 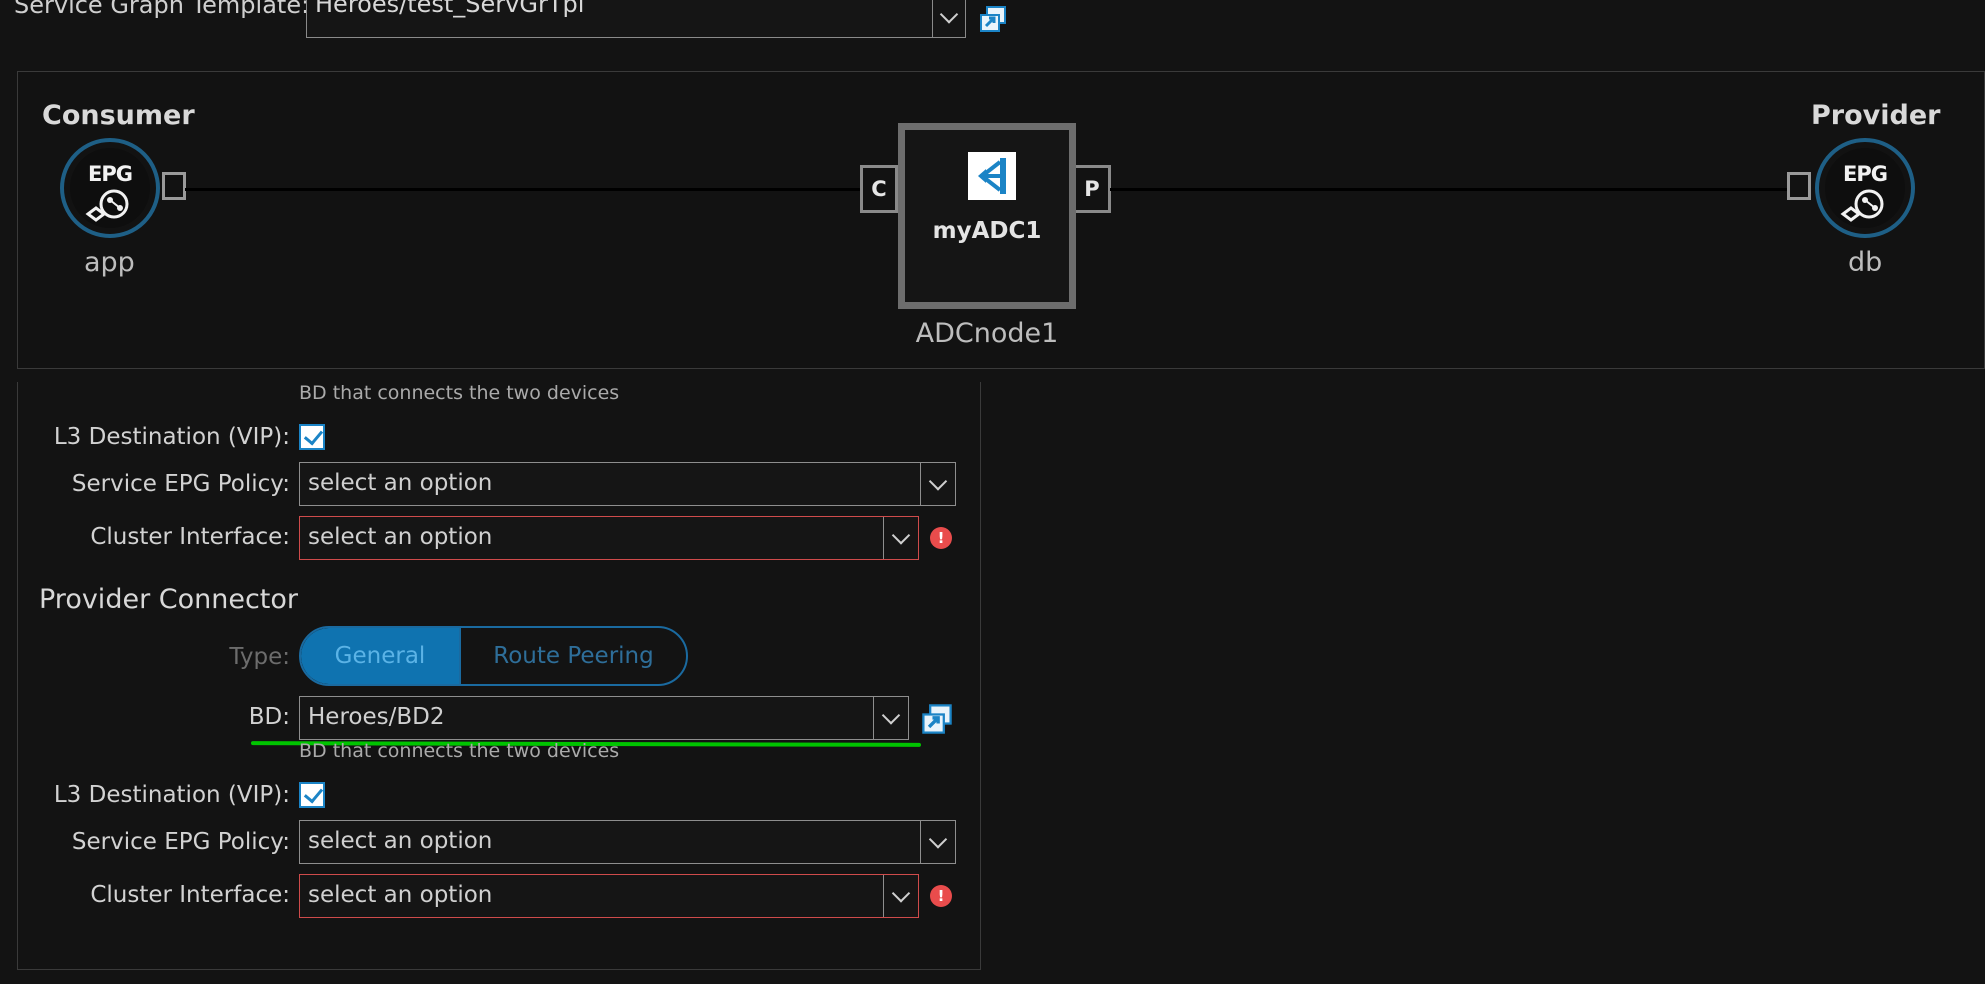 I want to click on provider-cluster-select: select an option, so click(x=609, y=896).